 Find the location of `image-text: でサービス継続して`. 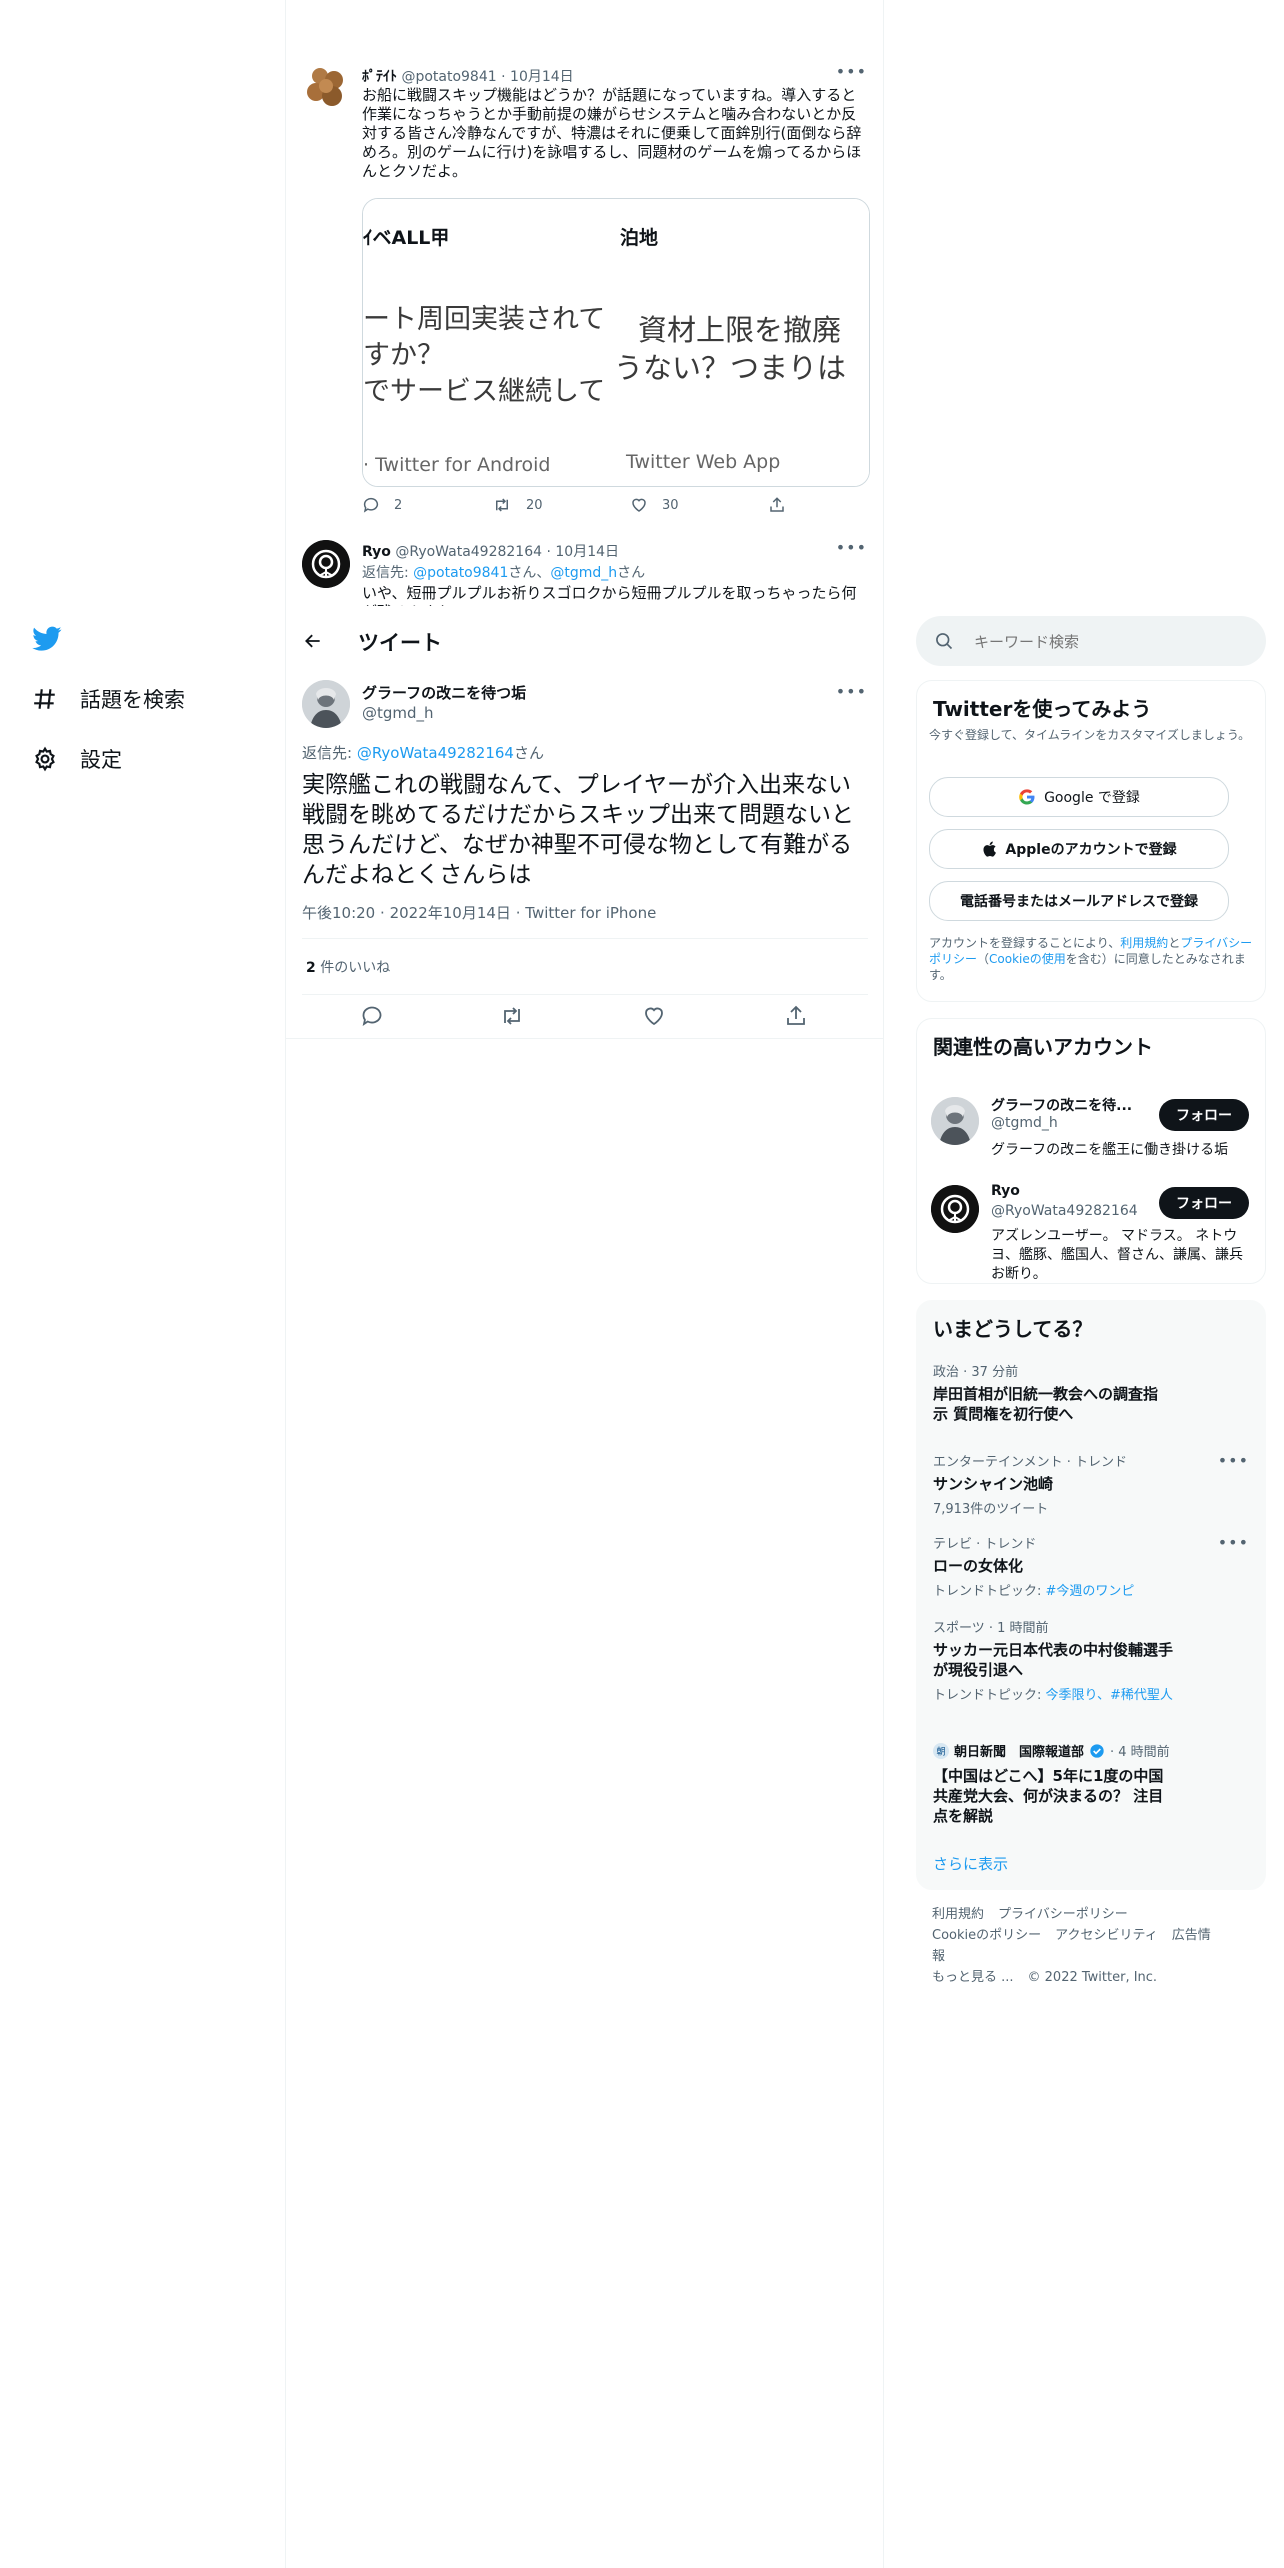

image-text: でサービス継続して is located at coordinates (484, 391).